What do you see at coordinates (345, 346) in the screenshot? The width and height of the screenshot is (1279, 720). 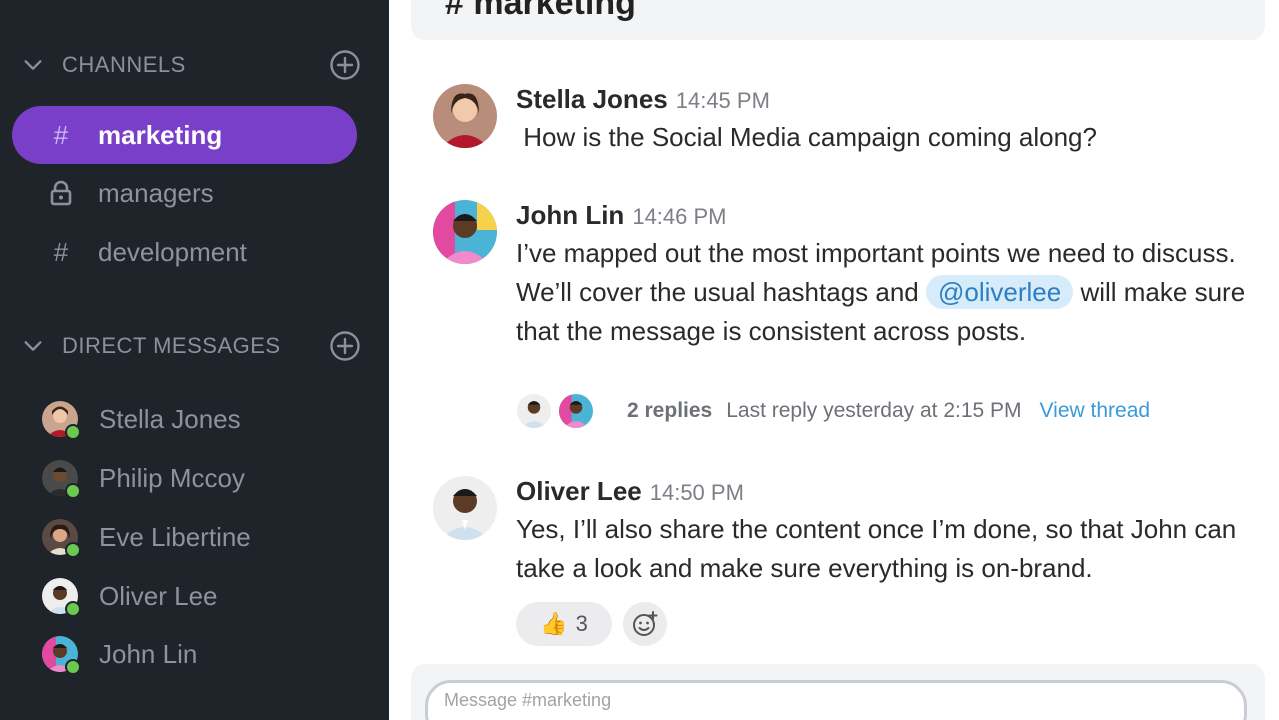 I see `add-dm-icon` at bounding box center [345, 346].